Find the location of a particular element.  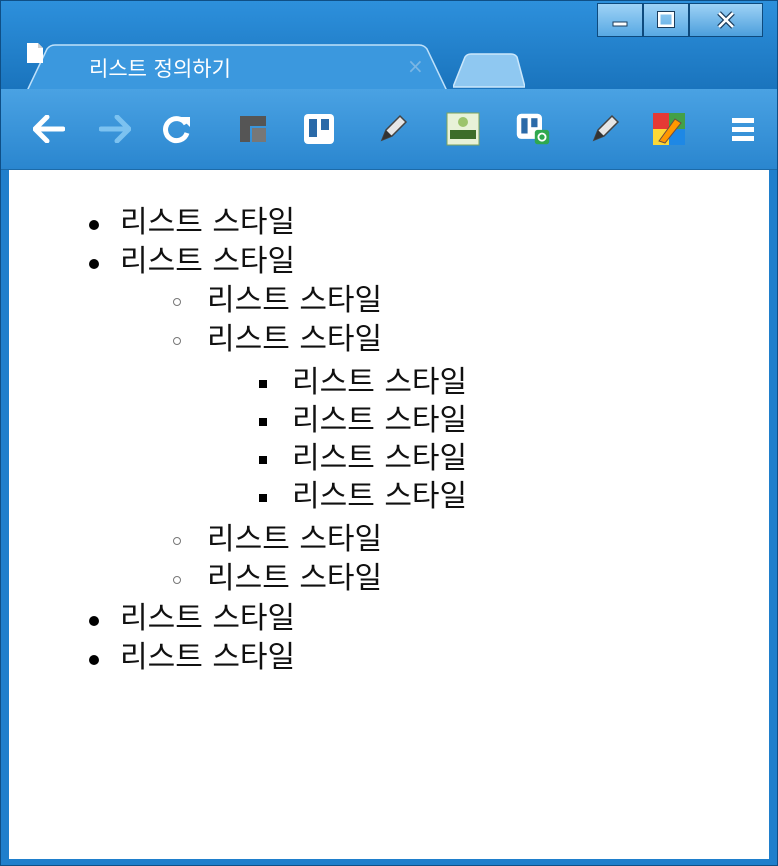

tab-active: 리스트 정의하기 × is located at coordinates (237, 68).